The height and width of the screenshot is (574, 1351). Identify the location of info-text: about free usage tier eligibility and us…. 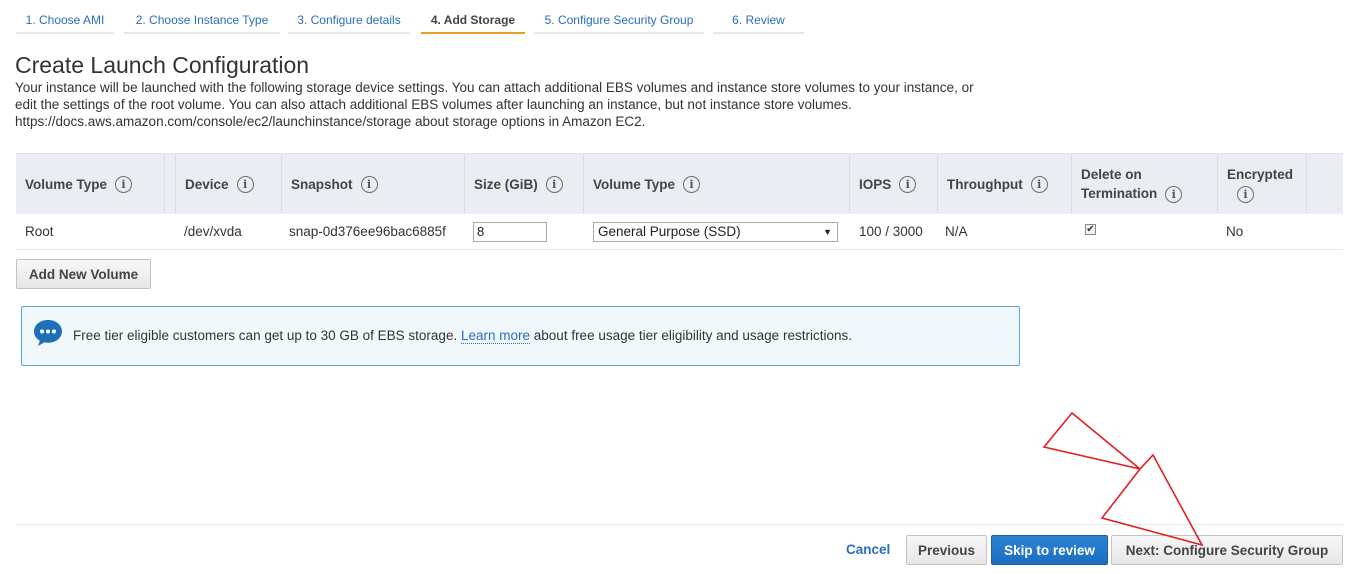
(692, 335).